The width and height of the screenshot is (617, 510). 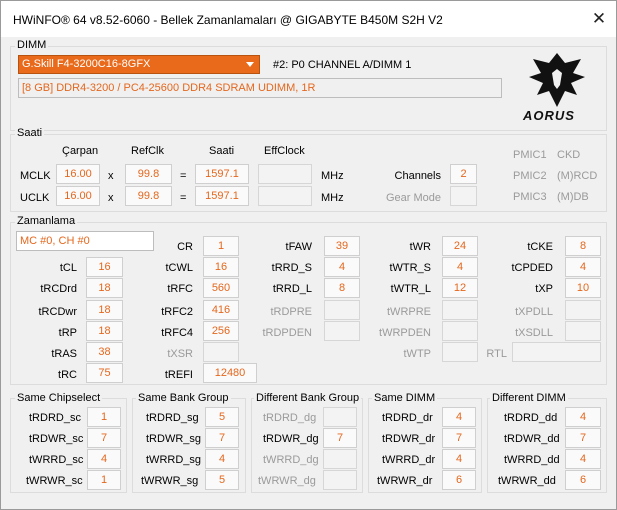 I want to click on clock-header: Saati, so click(x=222, y=151).